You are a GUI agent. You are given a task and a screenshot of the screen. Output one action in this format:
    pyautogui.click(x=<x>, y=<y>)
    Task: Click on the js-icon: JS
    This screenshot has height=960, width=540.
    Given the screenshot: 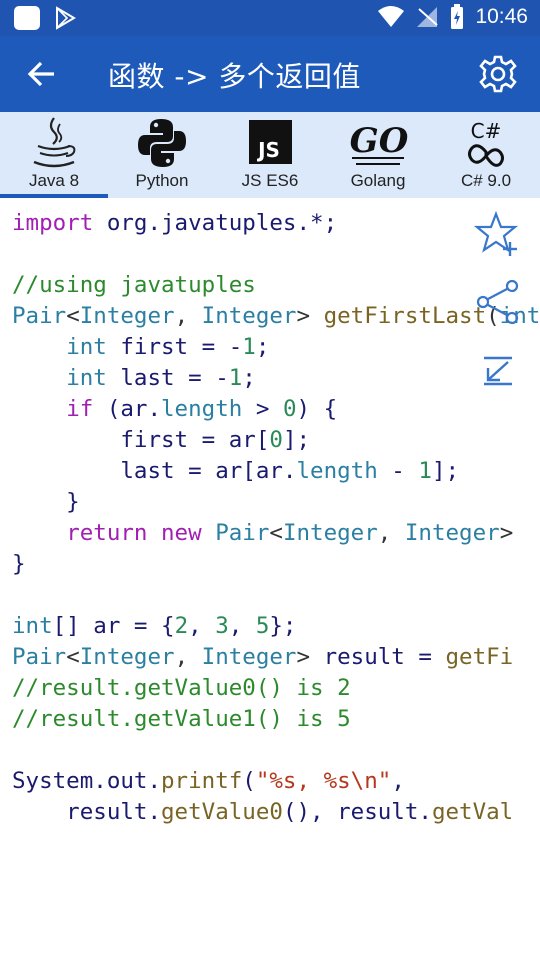 What is the action you would take?
    pyautogui.click(x=270, y=142)
    